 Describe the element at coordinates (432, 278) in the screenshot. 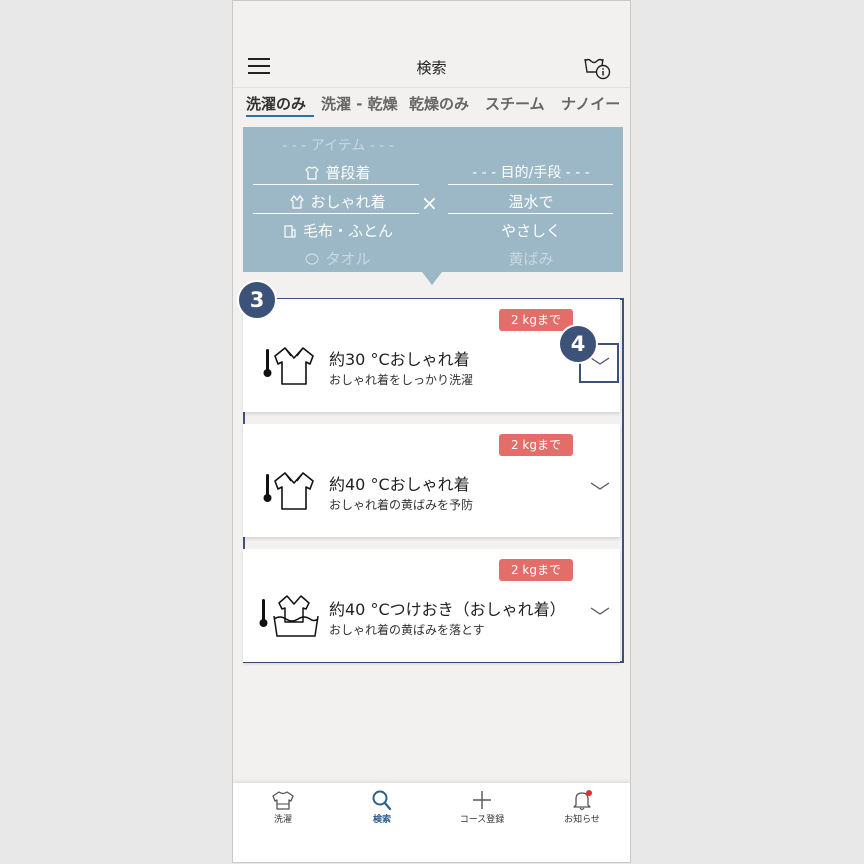

I see `picker-pointer` at that location.